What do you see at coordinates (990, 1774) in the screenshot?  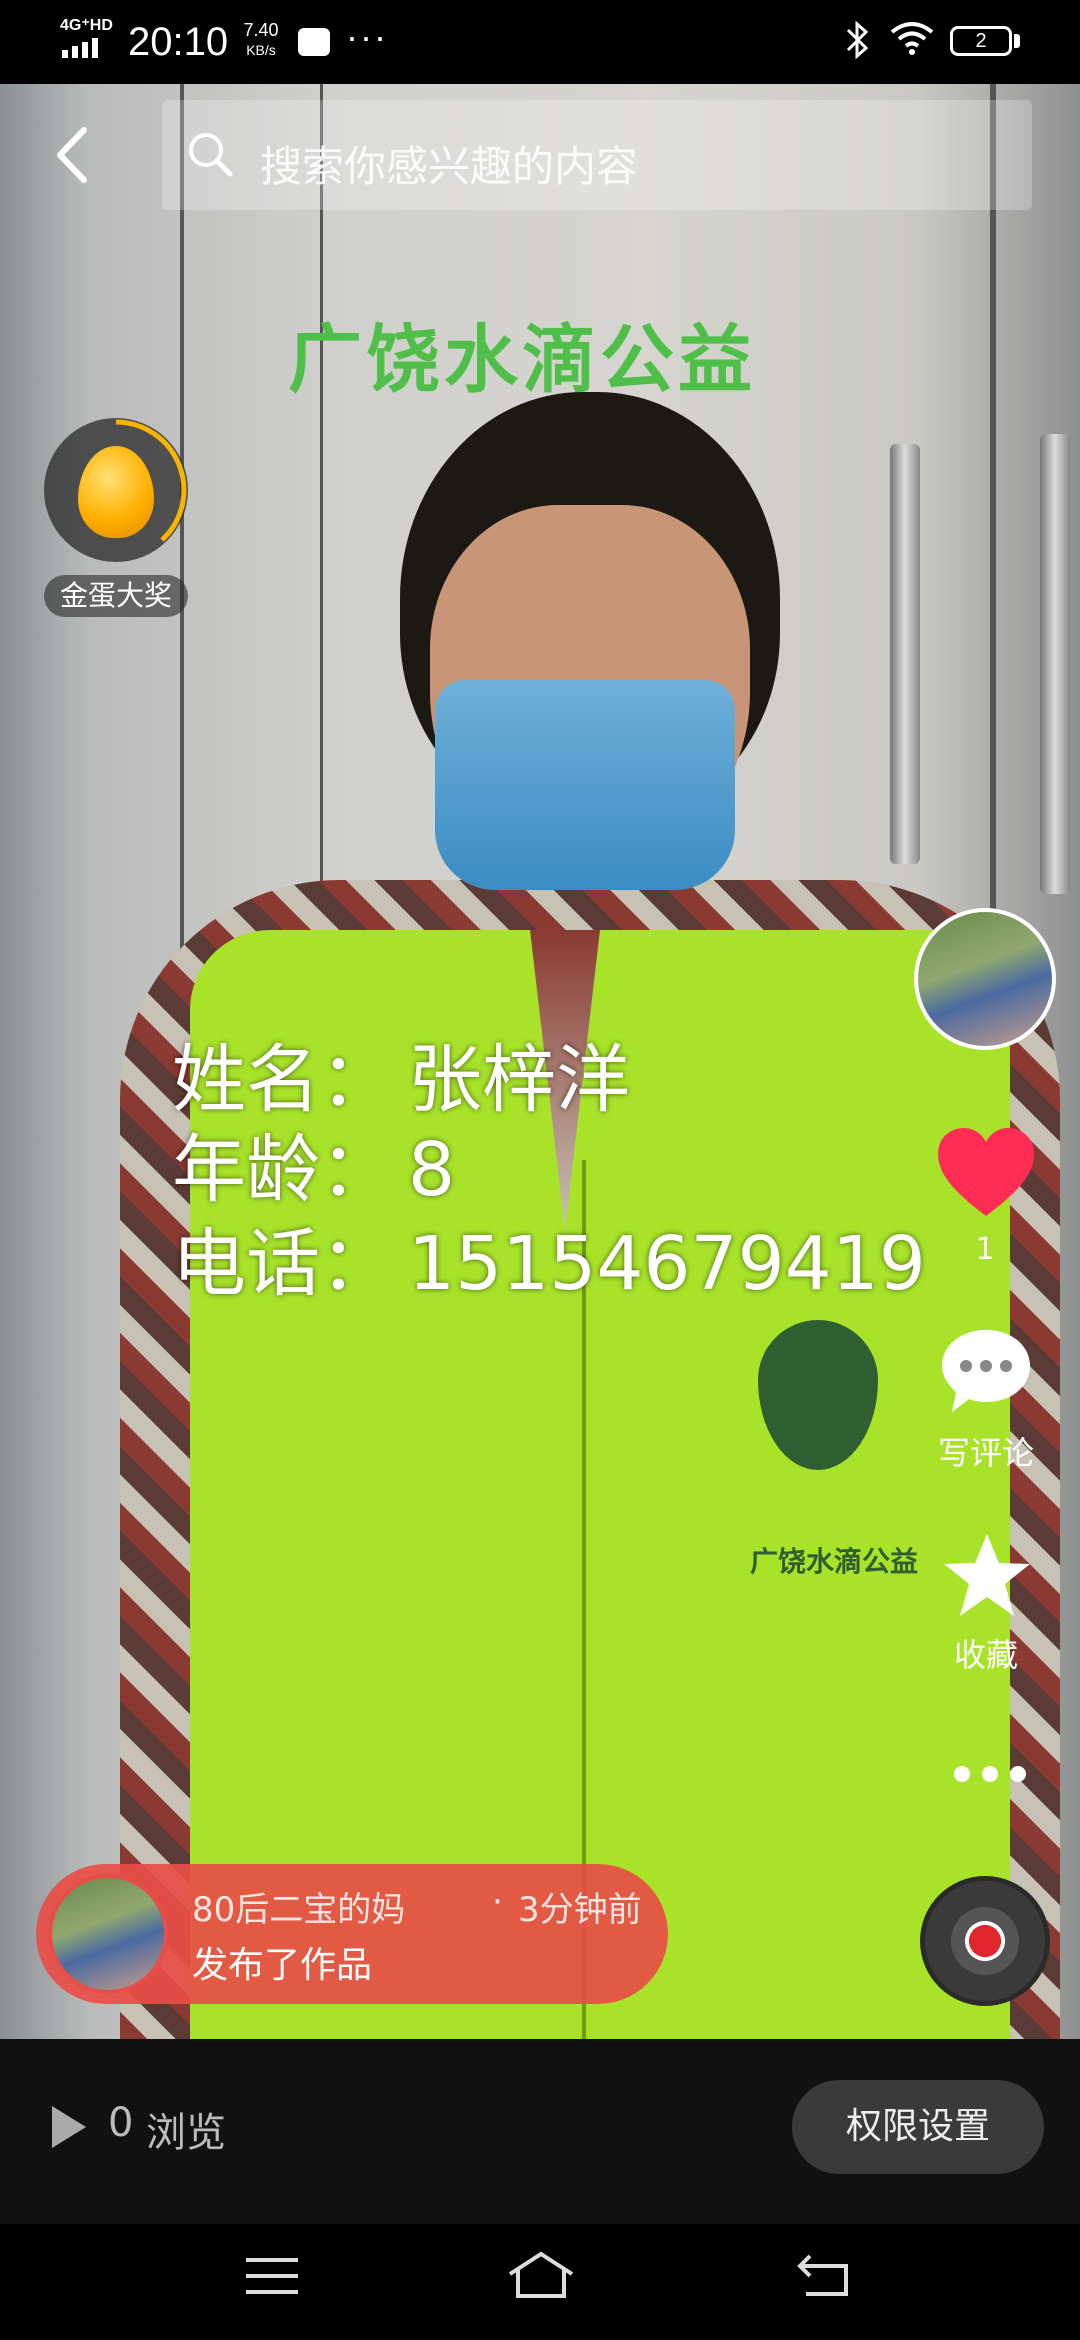 I see `more-icon` at bounding box center [990, 1774].